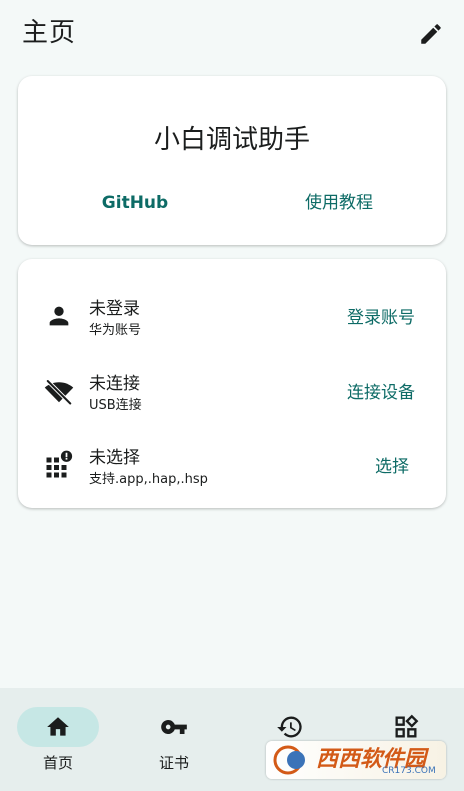 The width and height of the screenshot is (464, 791). I want to click on login-account-button: 登录账号, so click(381, 318).